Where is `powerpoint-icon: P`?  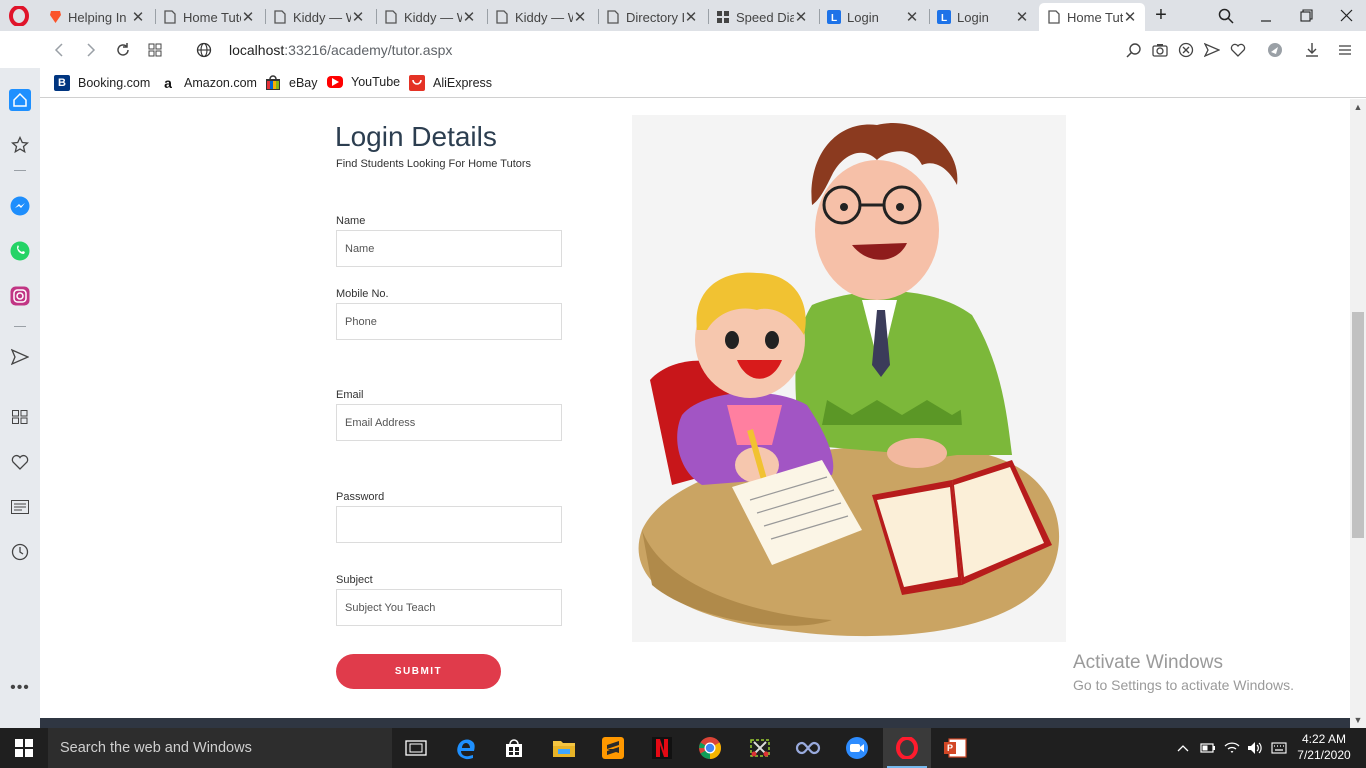 powerpoint-icon: P is located at coordinates (955, 748).